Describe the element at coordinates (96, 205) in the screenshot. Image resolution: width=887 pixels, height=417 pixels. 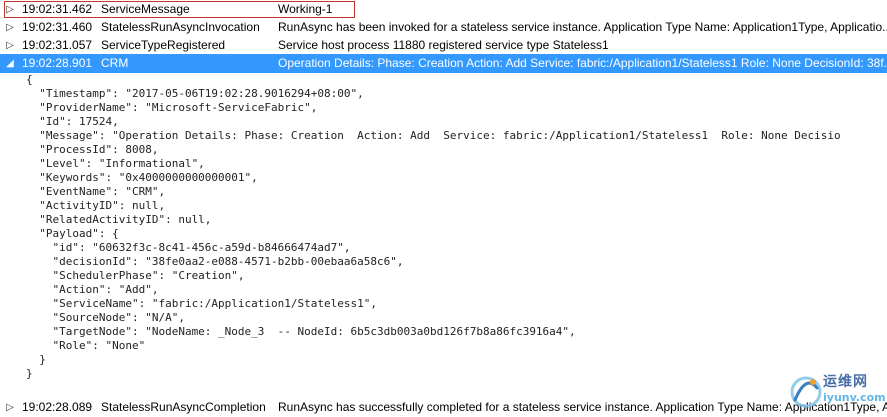
I see `json-line: "ActivityID": null,` at that location.